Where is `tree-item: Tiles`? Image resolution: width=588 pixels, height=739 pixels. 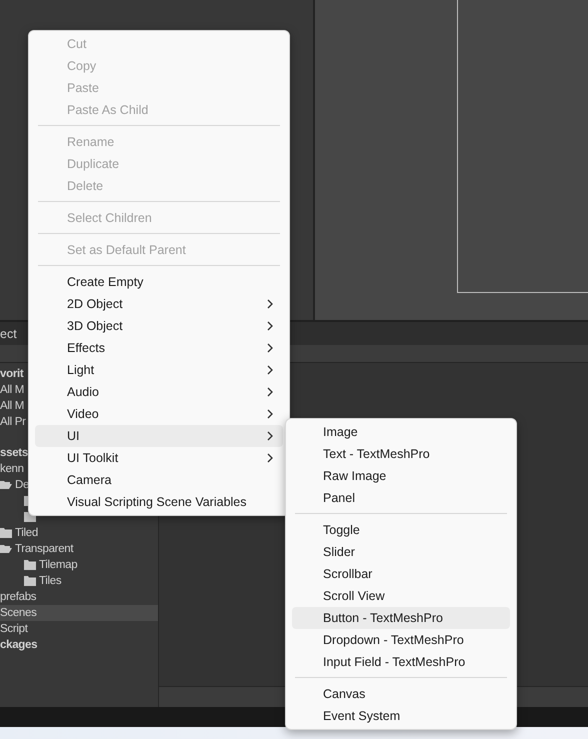 tree-item: Tiles is located at coordinates (50, 581).